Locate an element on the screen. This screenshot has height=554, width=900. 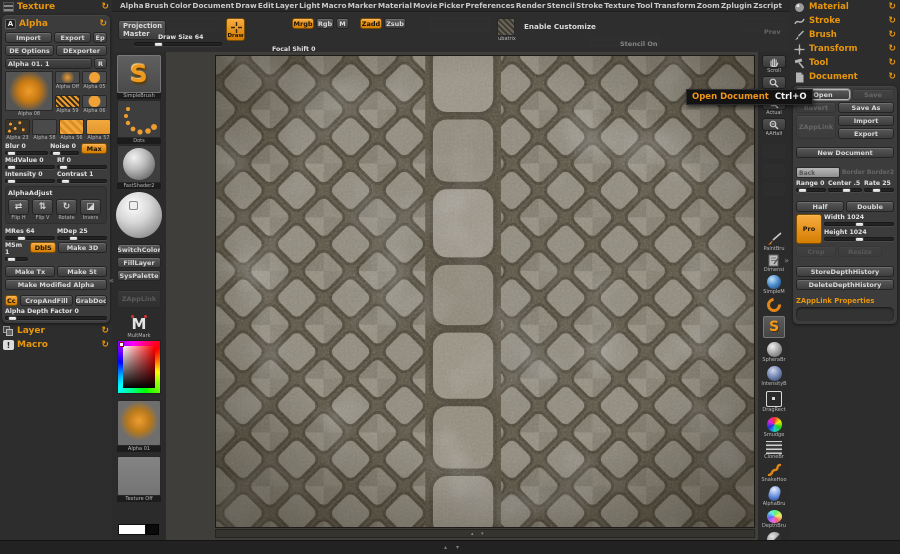
alpha-thumb: Alpha 59 is located at coordinates (67, 106).